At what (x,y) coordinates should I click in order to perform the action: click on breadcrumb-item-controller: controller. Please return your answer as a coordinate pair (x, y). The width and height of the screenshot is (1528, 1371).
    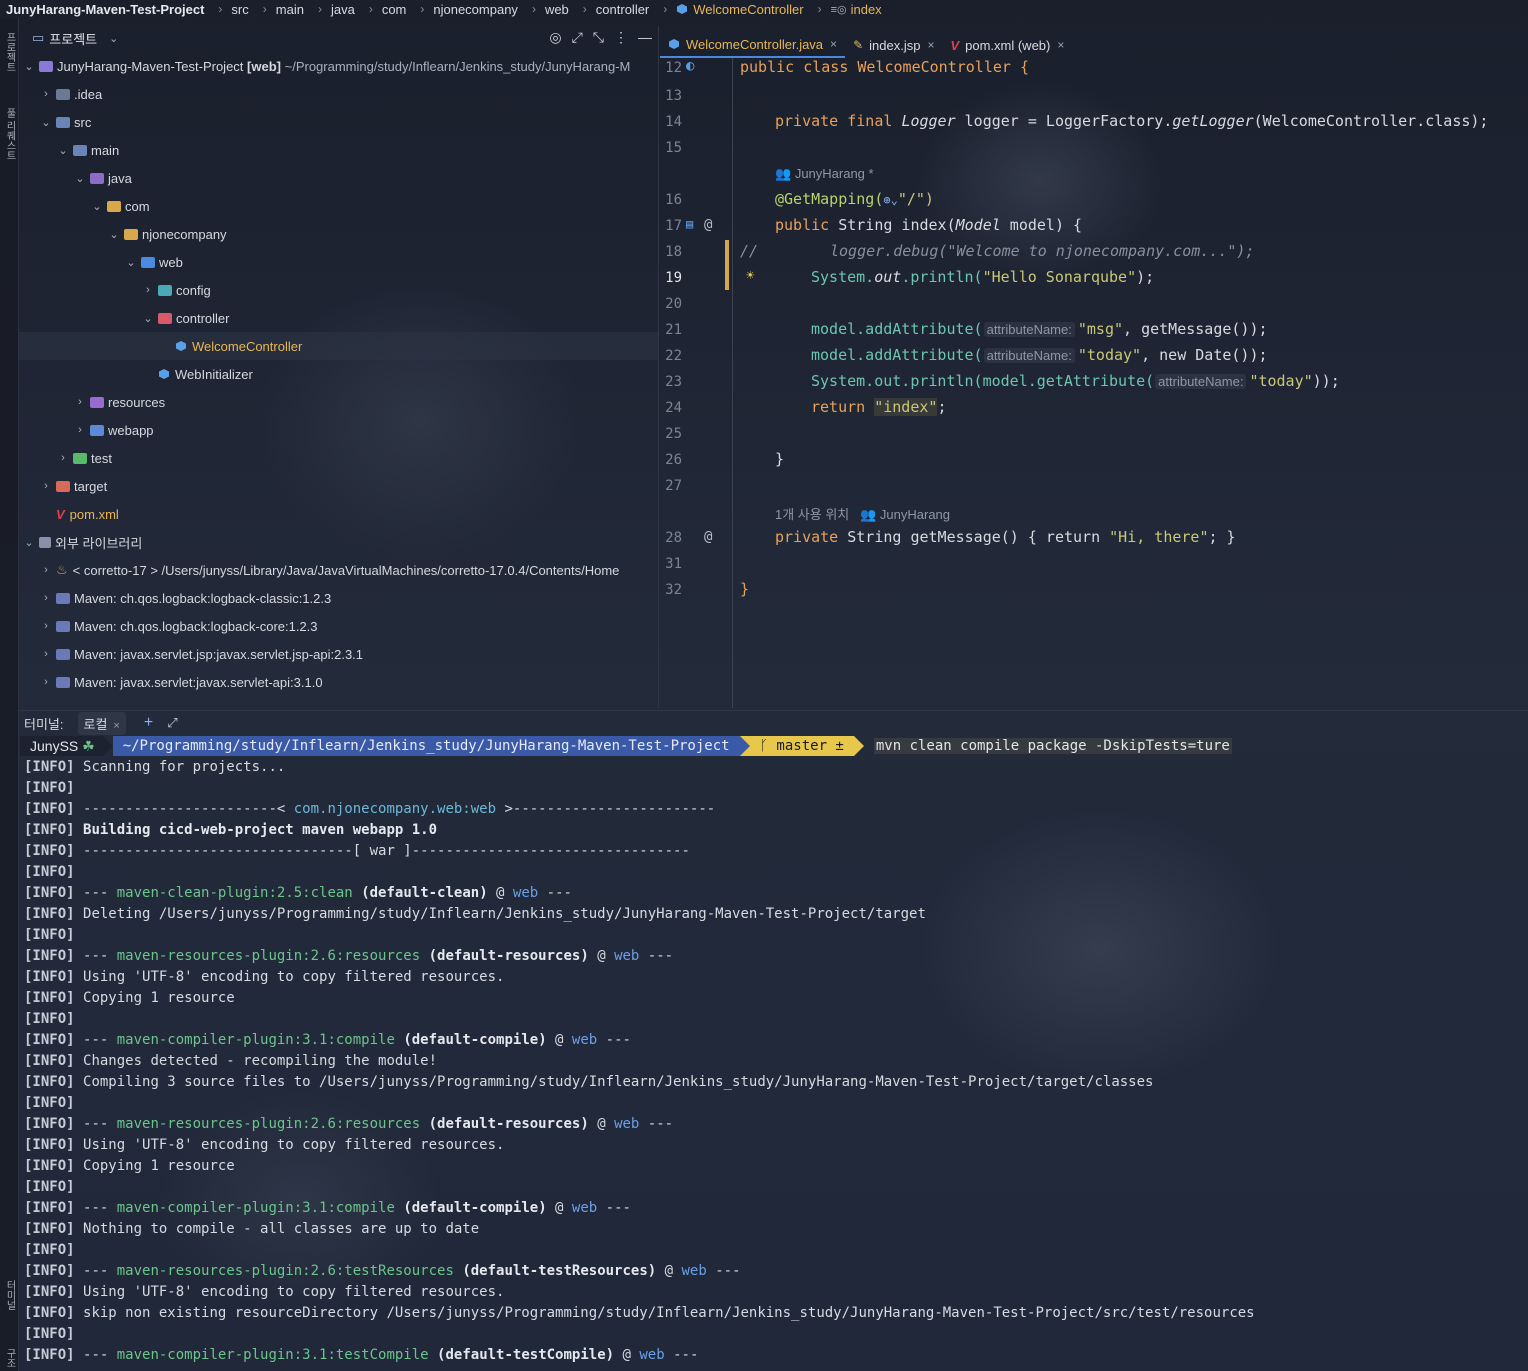
    Looking at the image, I should click on (622, 9).